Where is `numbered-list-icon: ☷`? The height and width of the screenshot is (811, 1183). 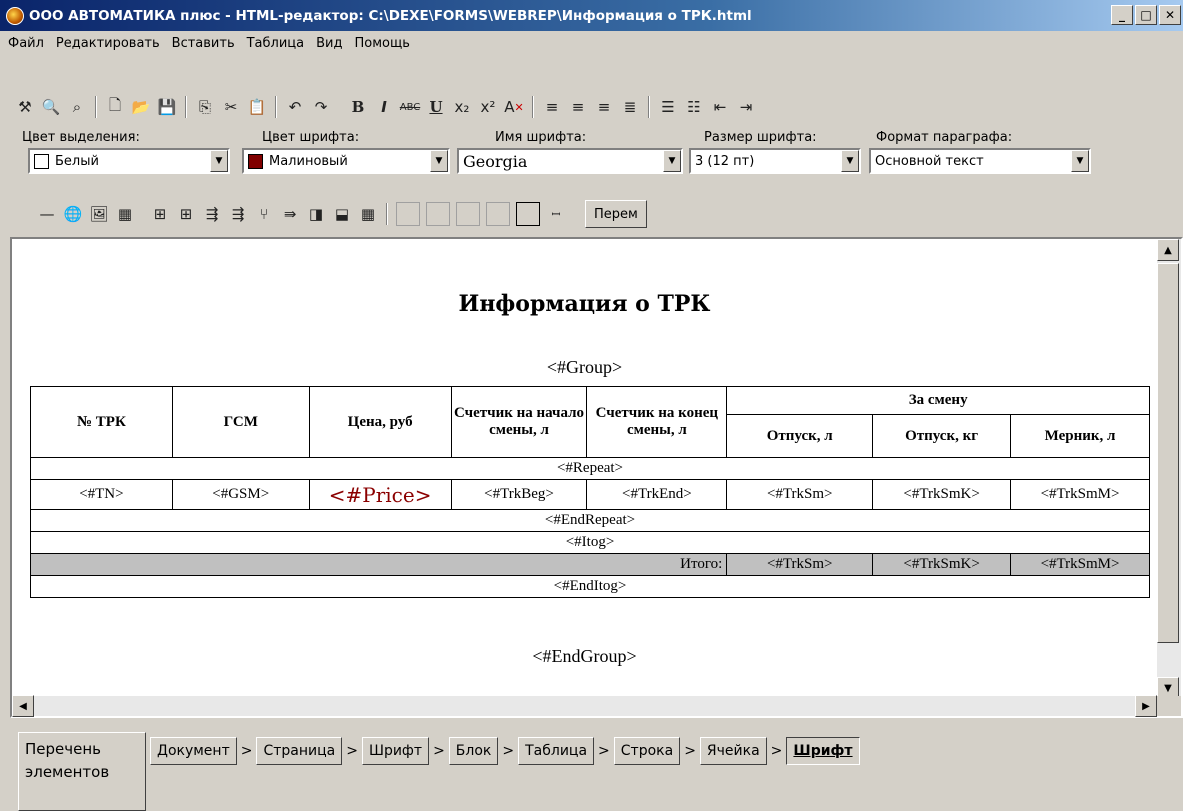 numbered-list-icon: ☷ is located at coordinates (694, 107).